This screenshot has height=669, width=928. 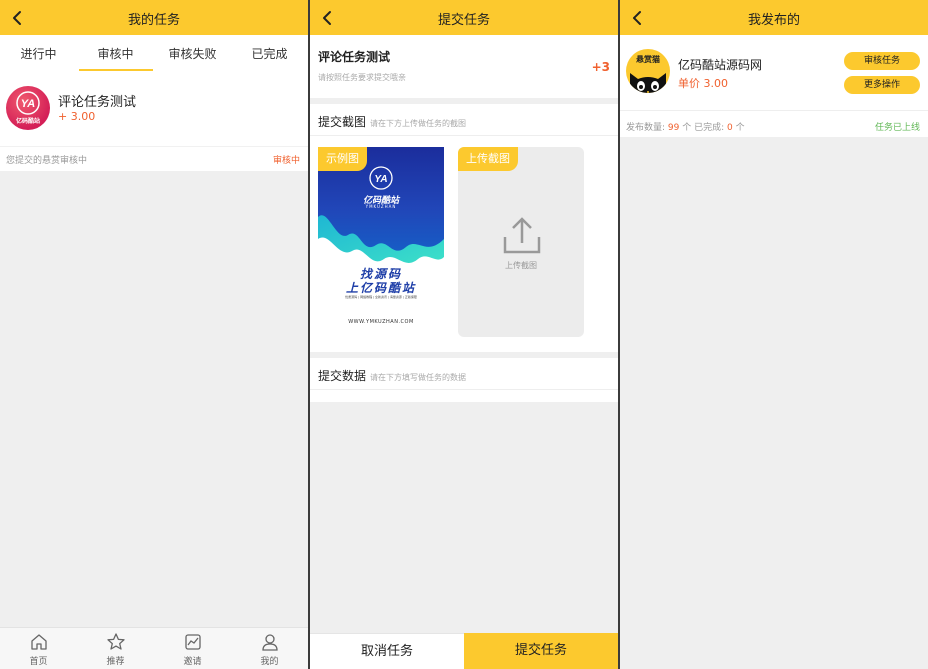 What do you see at coordinates (77, 116) in the screenshot?
I see `task-reward: + 3.00` at bounding box center [77, 116].